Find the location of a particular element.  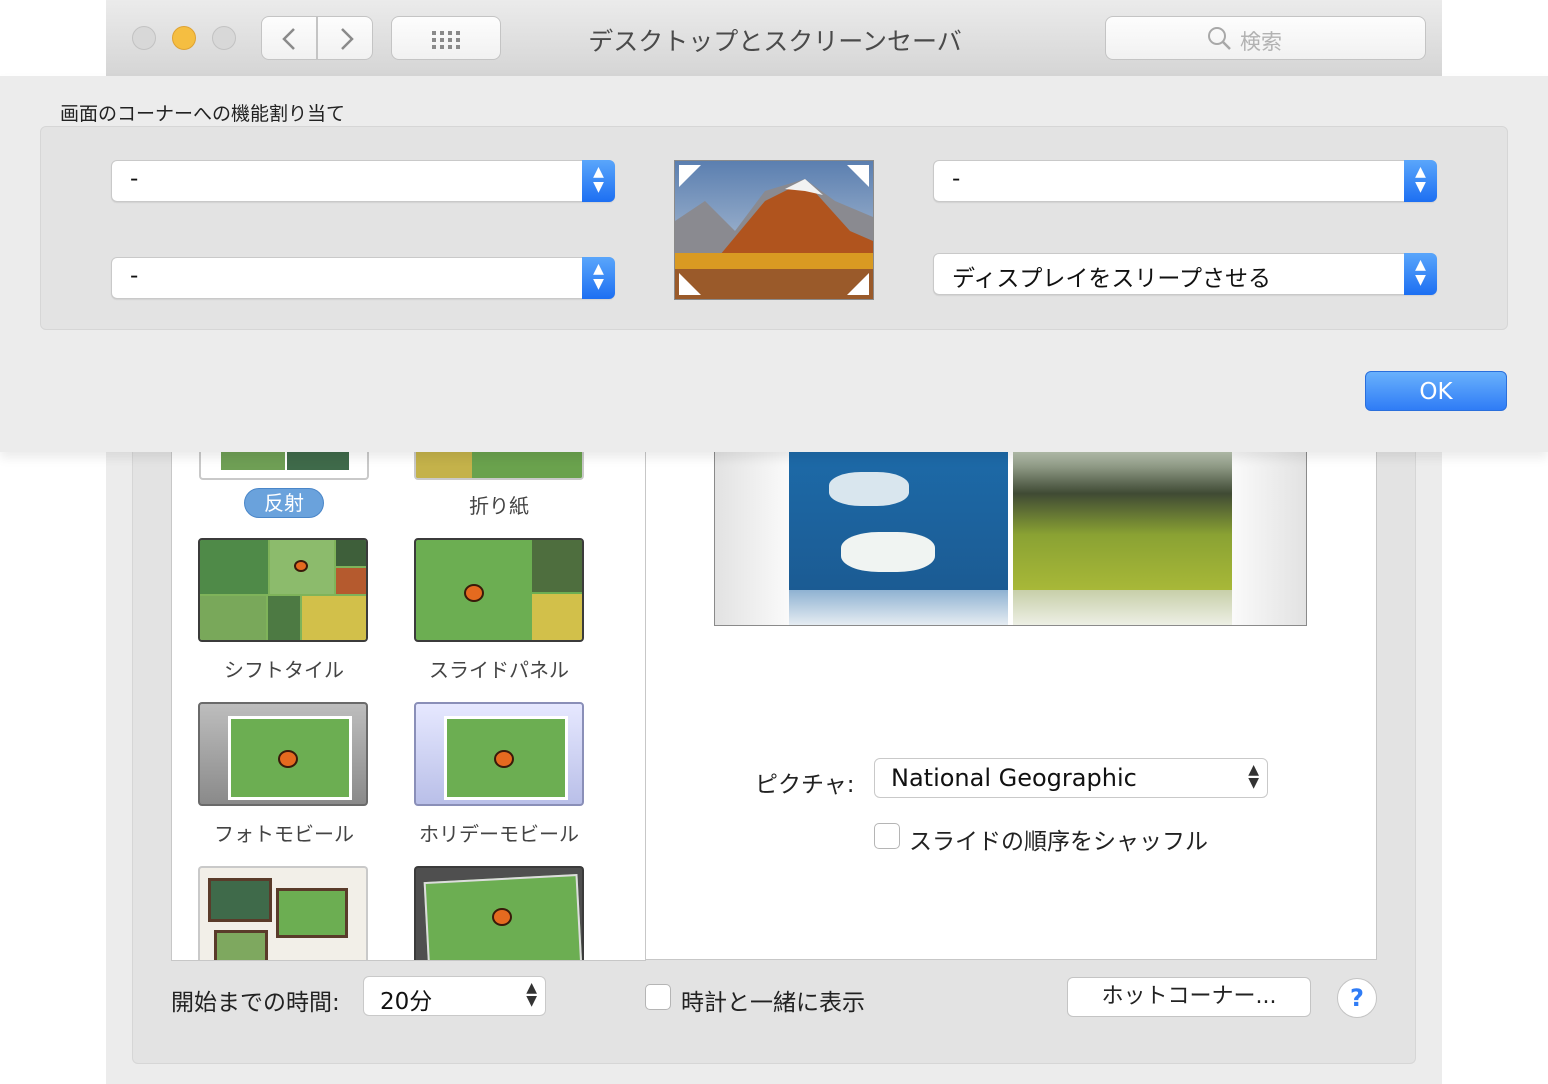

shuffle-checkbox is located at coordinates (887, 836).